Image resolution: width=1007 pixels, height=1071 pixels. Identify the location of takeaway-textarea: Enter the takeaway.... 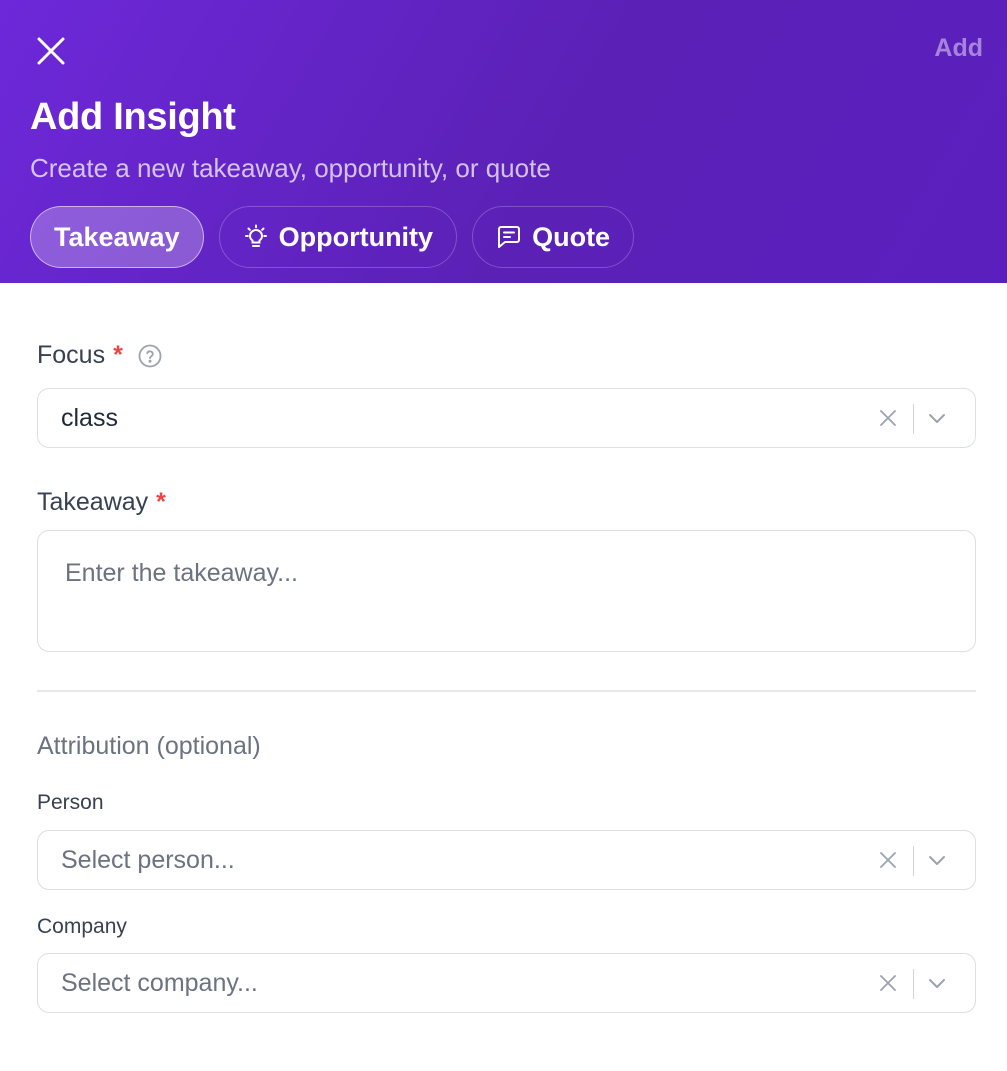
(506, 591).